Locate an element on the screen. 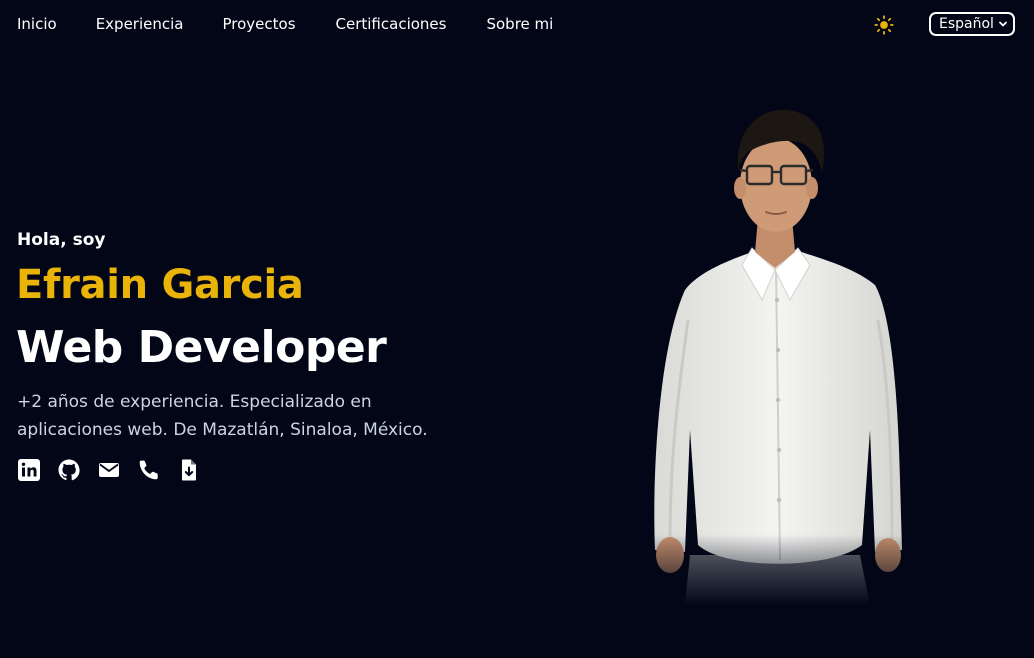 This screenshot has height=658, width=1034. nav-link-experiencia: Experiencia is located at coordinates (140, 24).